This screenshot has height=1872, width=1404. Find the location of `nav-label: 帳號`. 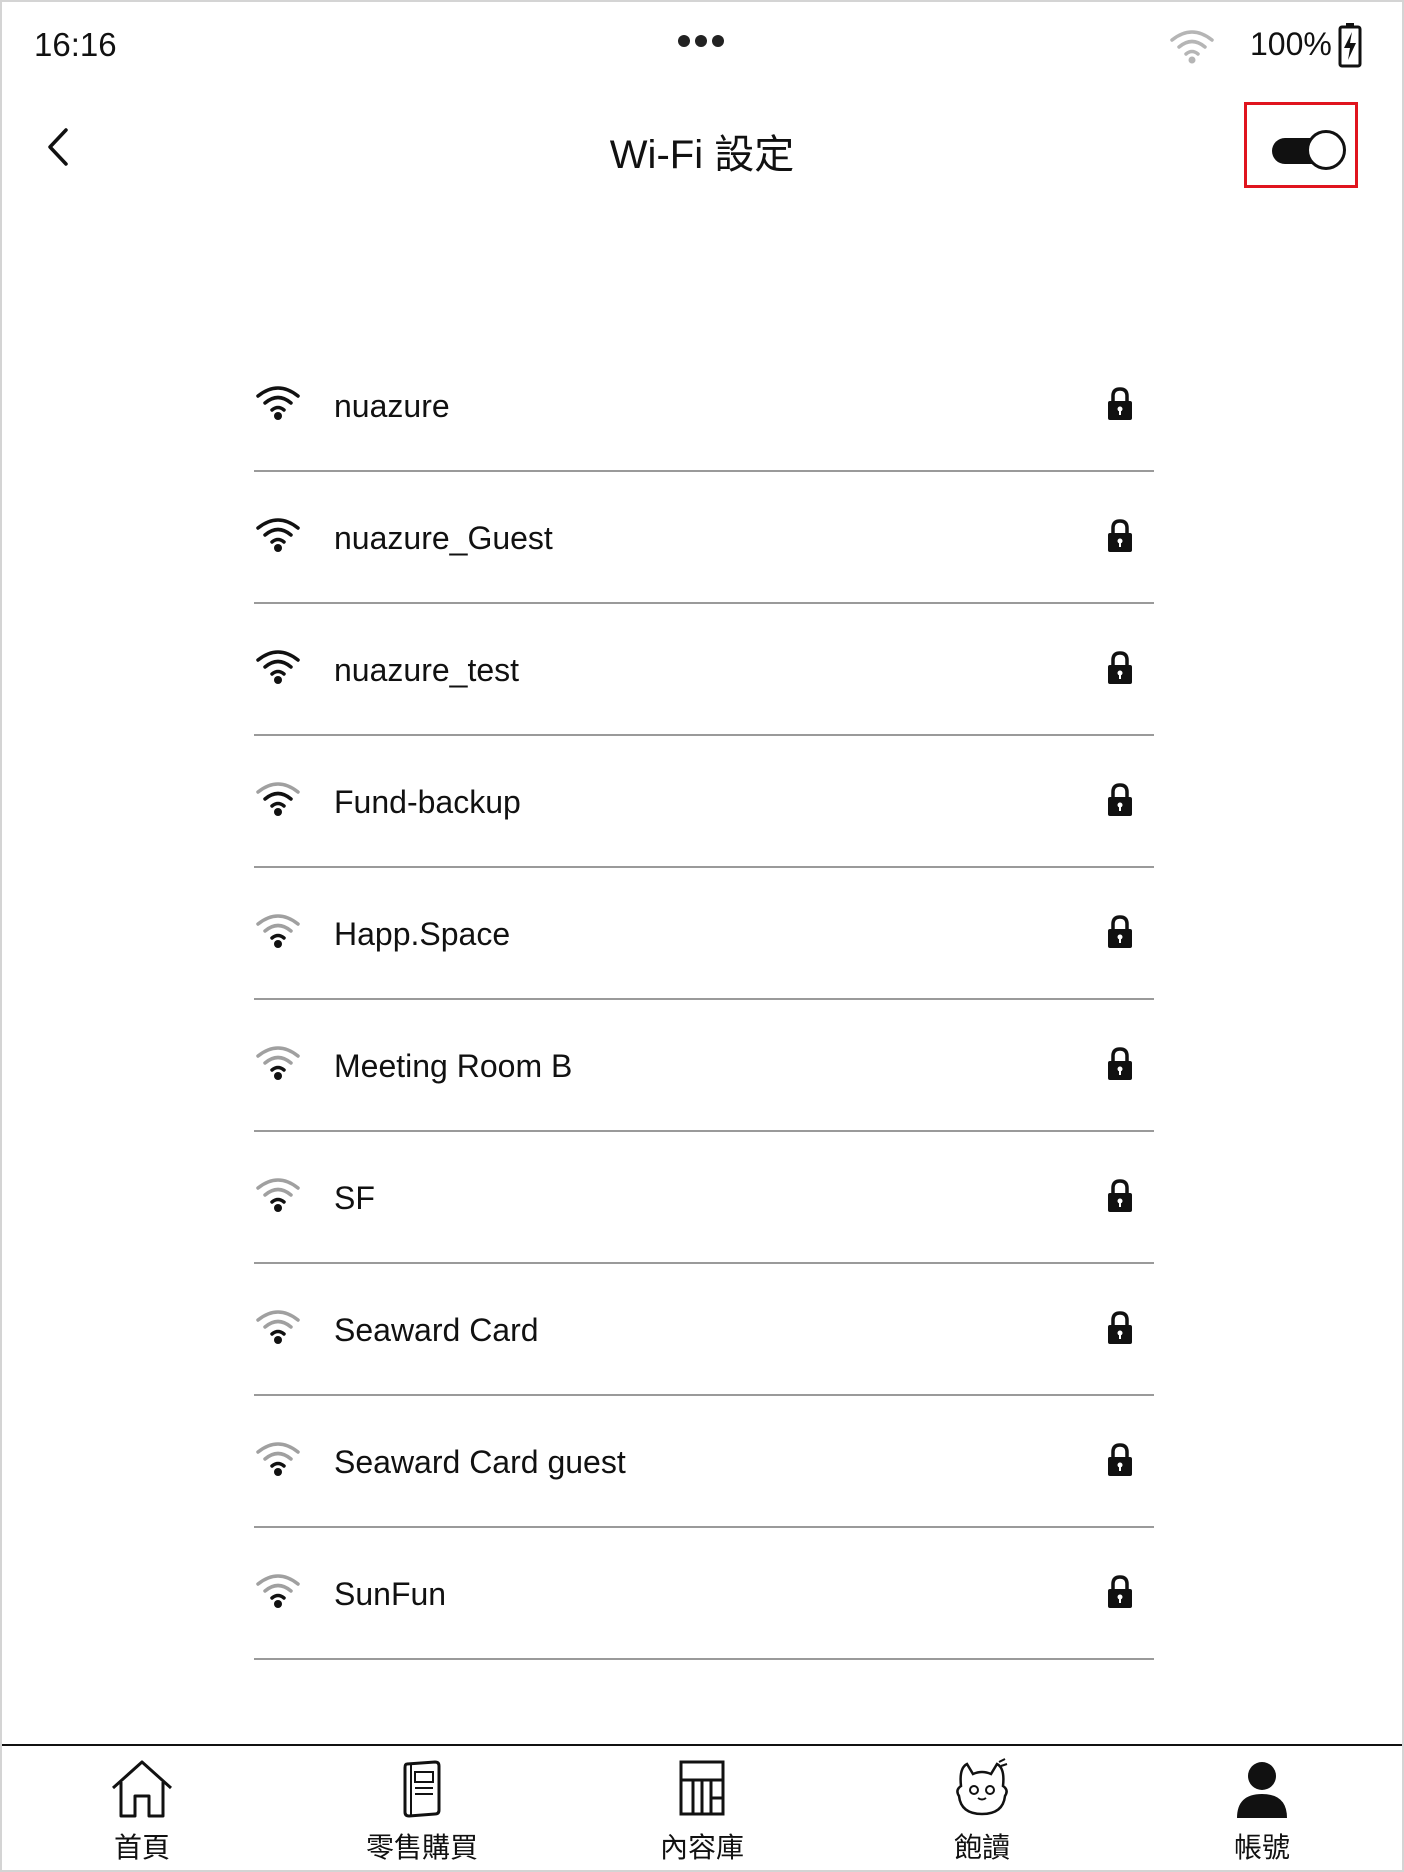

nav-label: 帳號 is located at coordinates (1261, 1847).